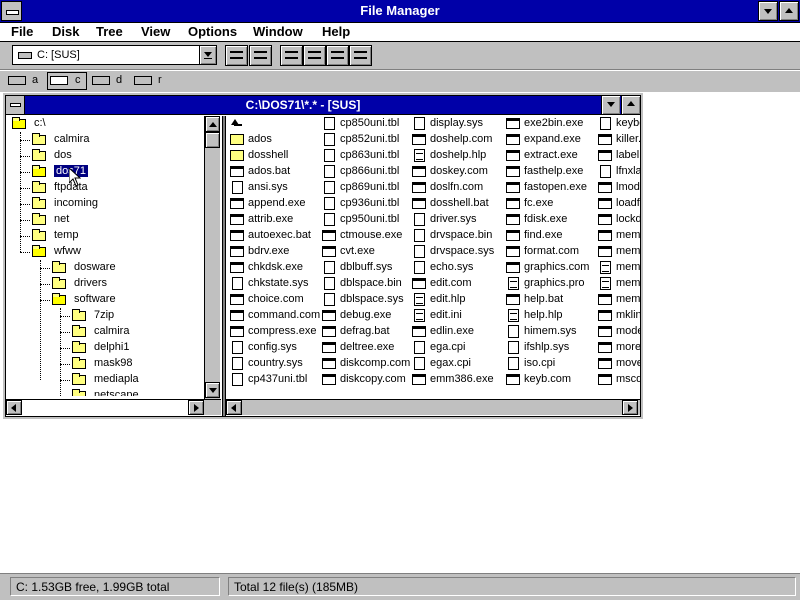 This screenshot has height=600, width=800. I want to click on sort-by-type-button, so click(314, 55).